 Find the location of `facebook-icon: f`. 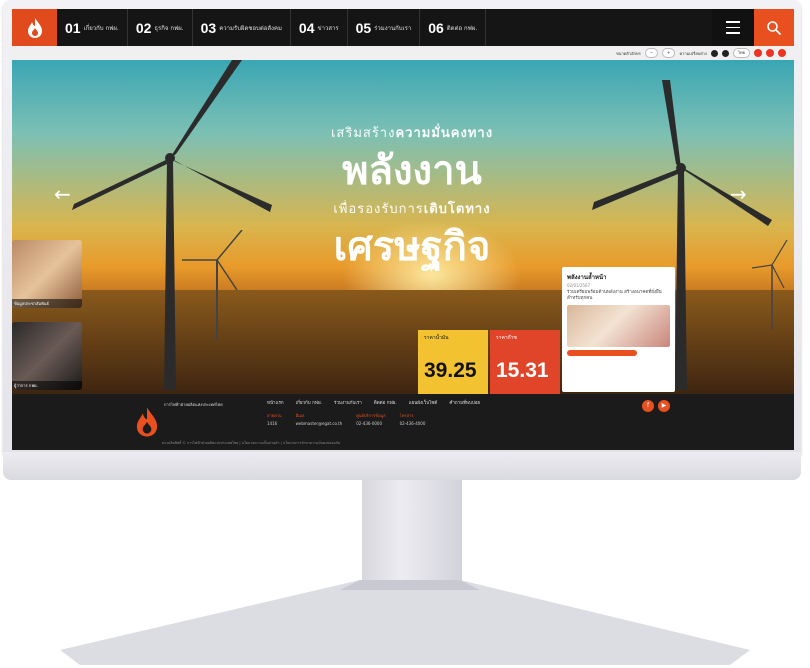

facebook-icon: f is located at coordinates (648, 406).